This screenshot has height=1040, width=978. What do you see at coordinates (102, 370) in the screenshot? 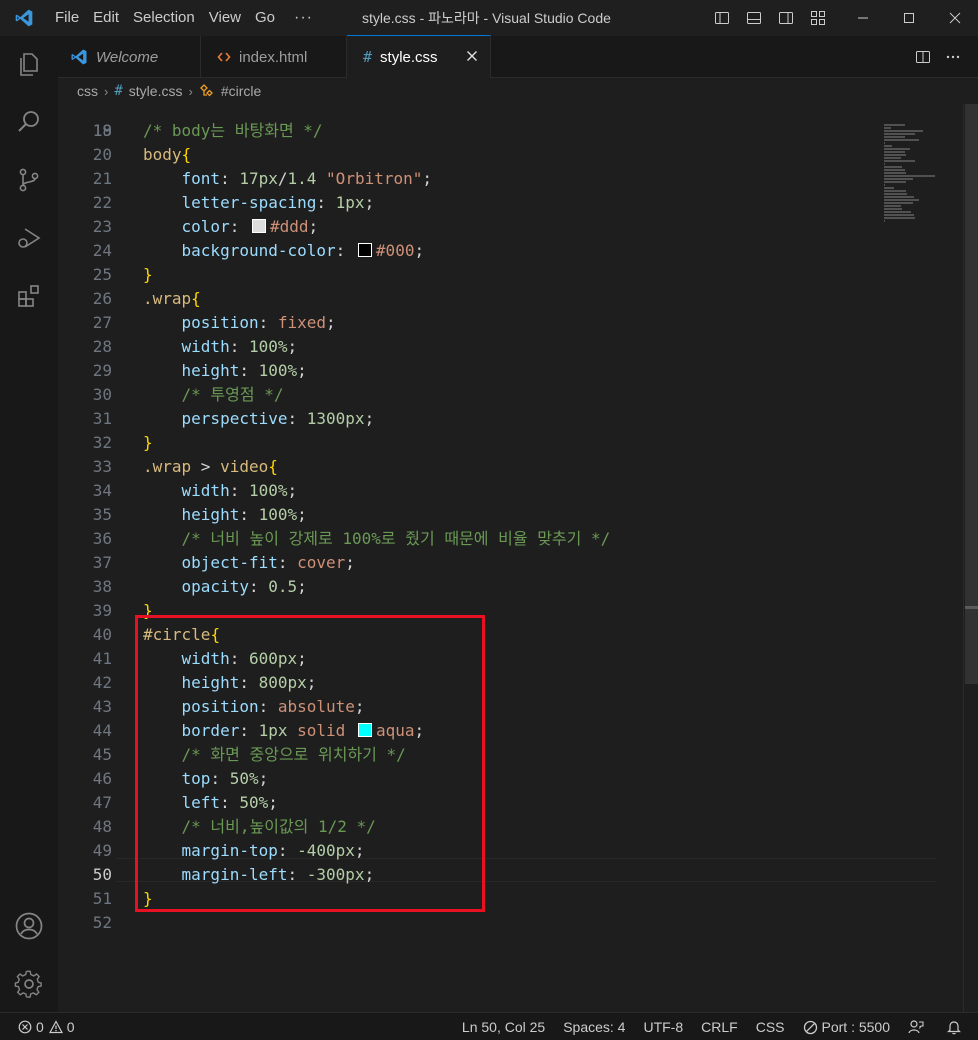
I see `line-number: 29` at bounding box center [102, 370].